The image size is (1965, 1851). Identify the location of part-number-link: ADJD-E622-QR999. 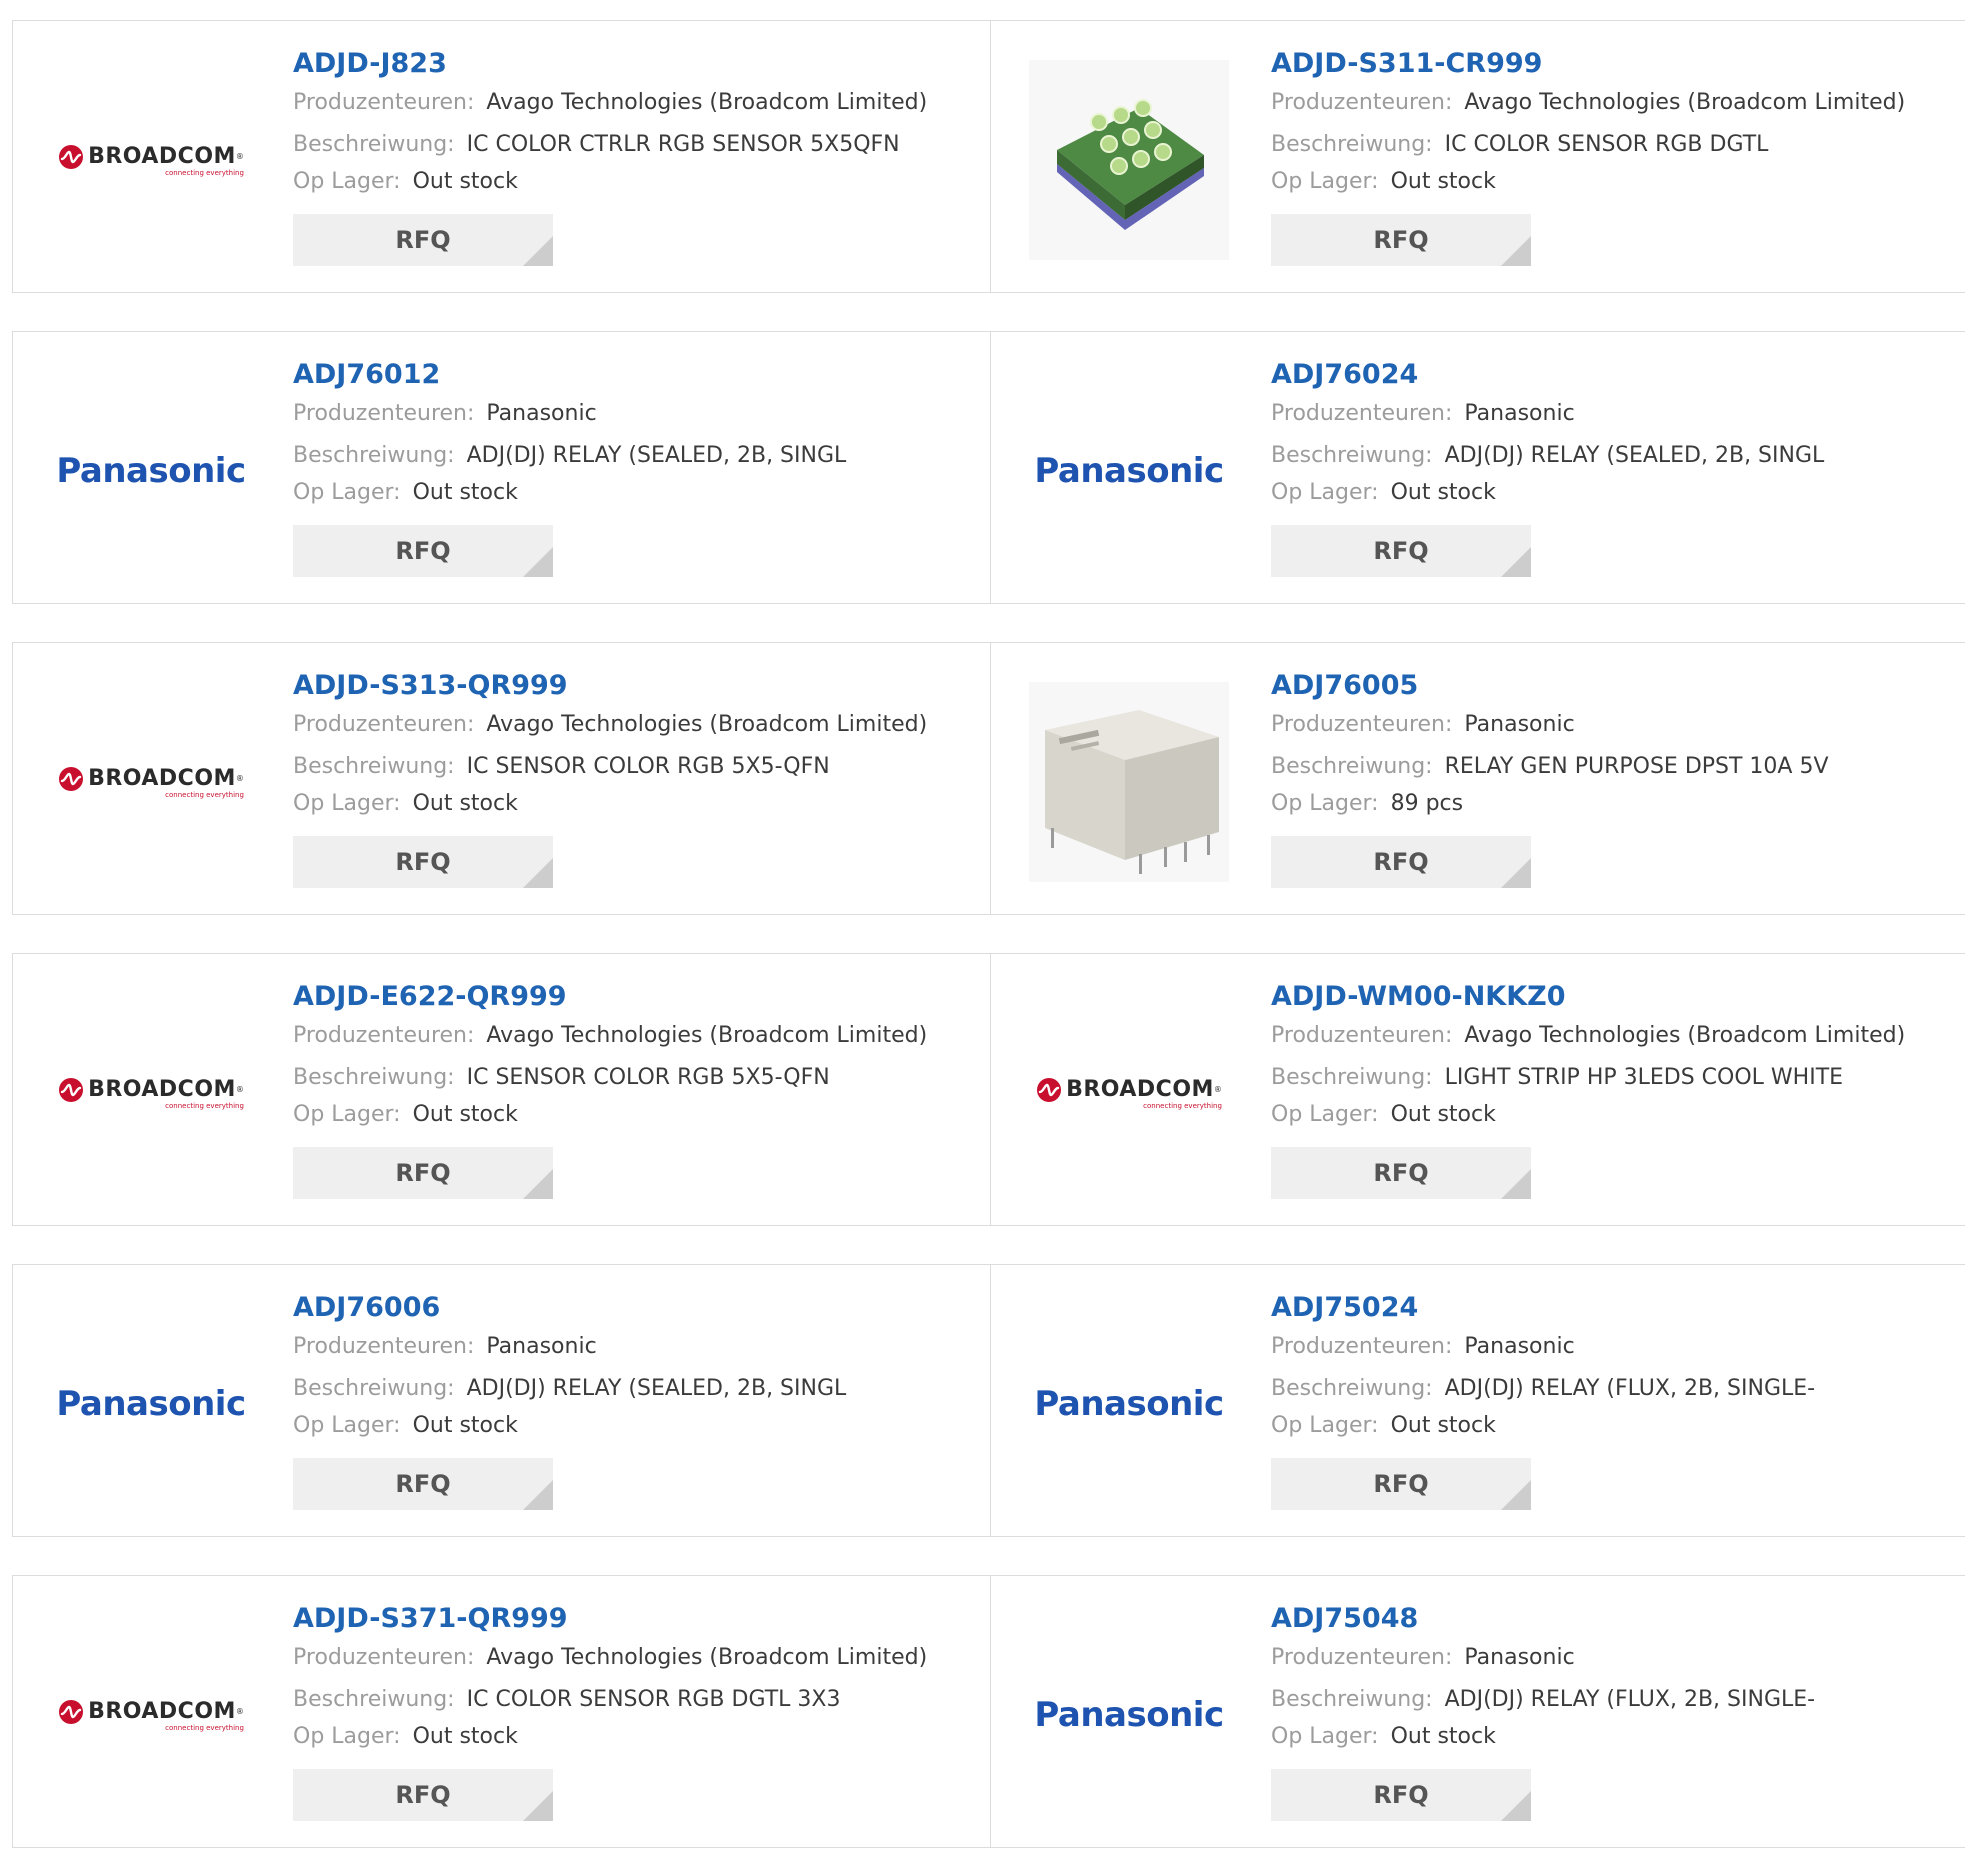
(610, 997).